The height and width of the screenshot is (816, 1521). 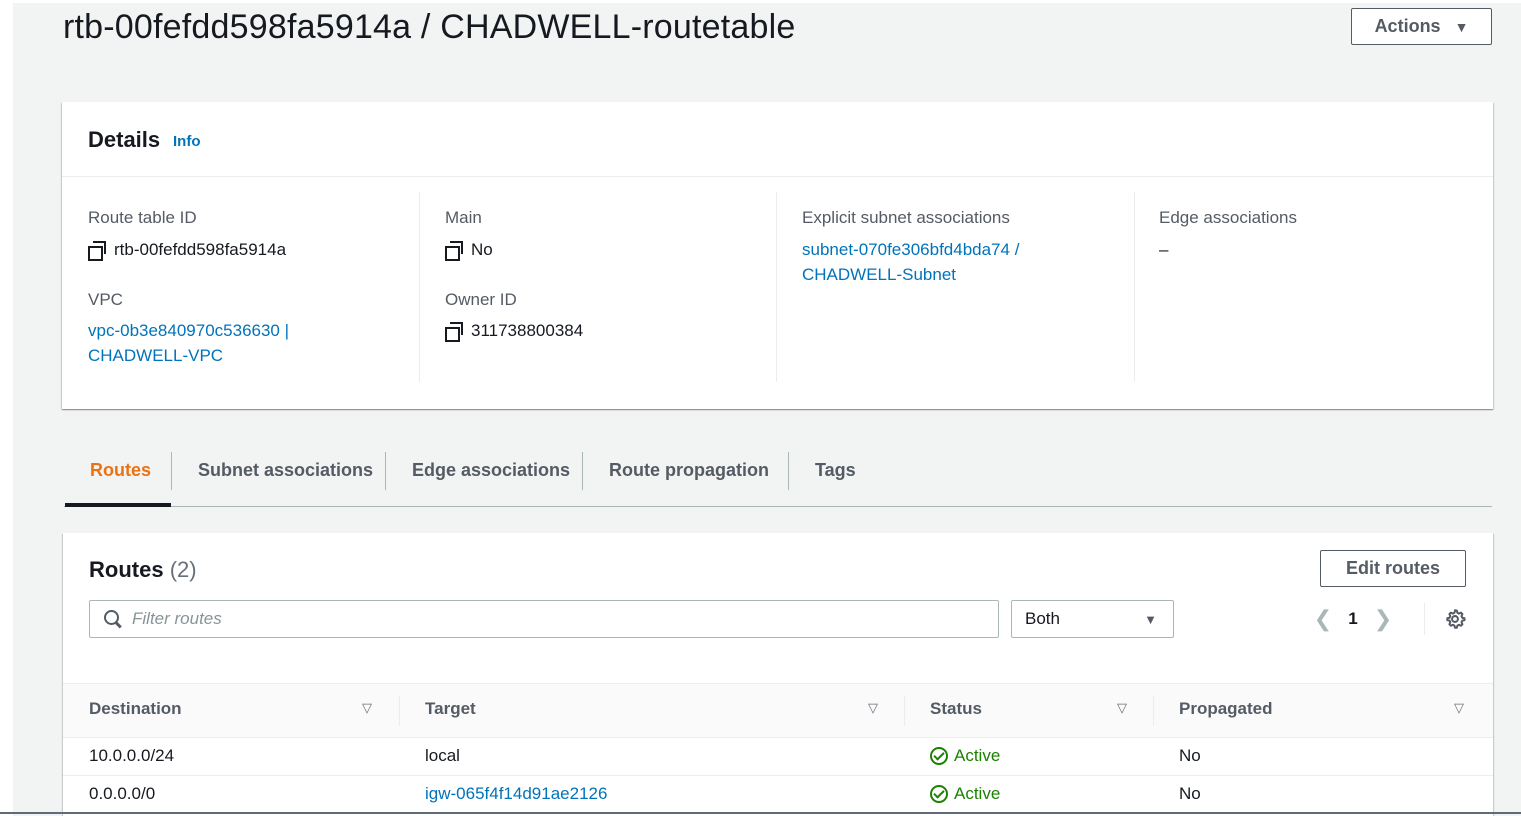 I want to click on owner-id-value: 311738800384, so click(x=514, y=331).